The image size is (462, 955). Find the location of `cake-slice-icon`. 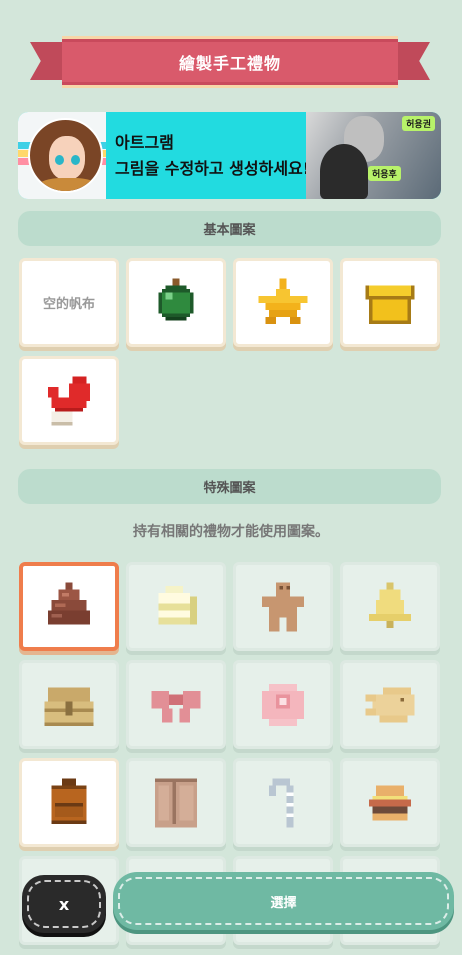

cake-slice-icon is located at coordinates (177, 604).